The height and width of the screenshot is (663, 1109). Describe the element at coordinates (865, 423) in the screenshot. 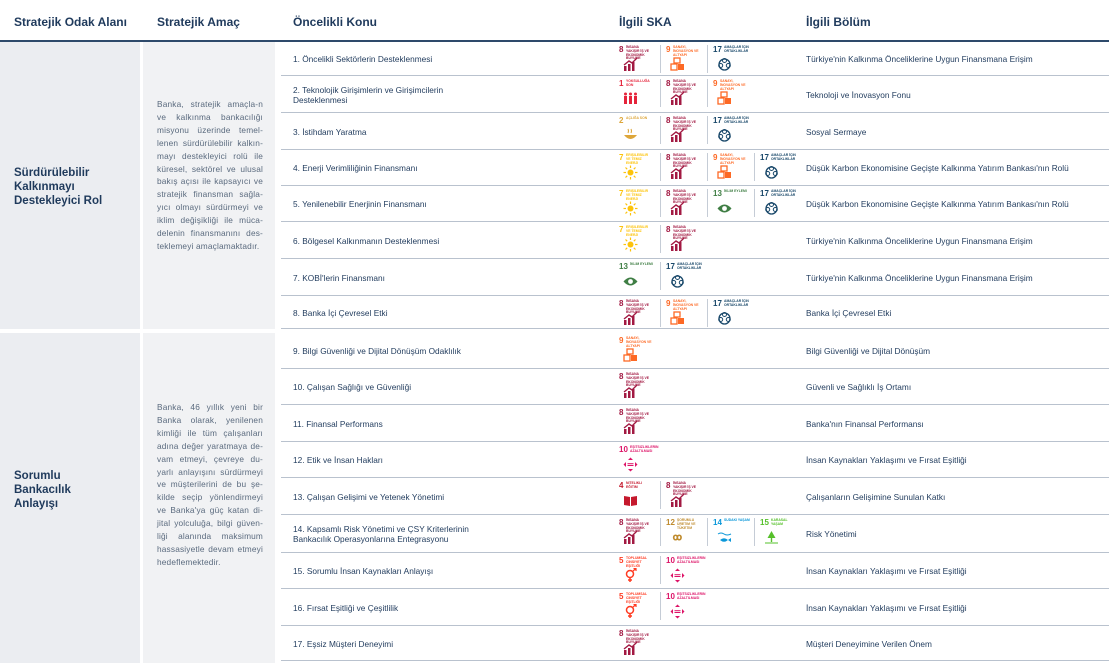

I see `related-department: Banka'nın Finansal Performansı` at that location.